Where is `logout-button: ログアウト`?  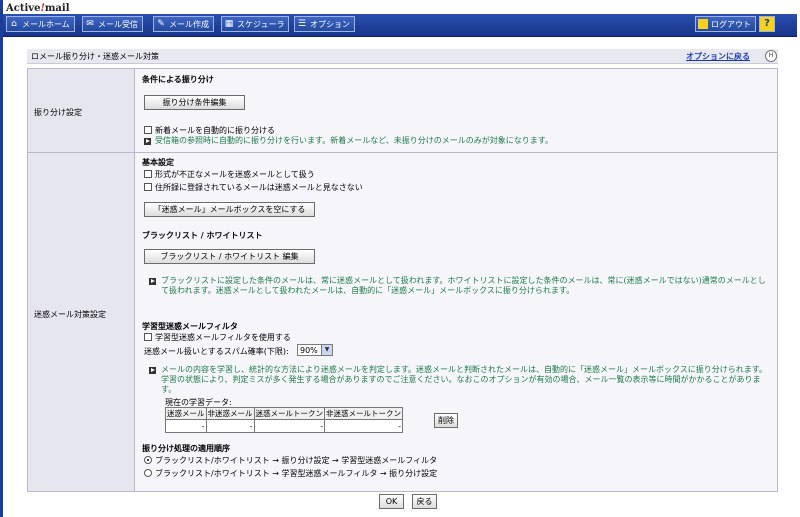
logout-button: ログアウト is located at coordinates (725, 24).